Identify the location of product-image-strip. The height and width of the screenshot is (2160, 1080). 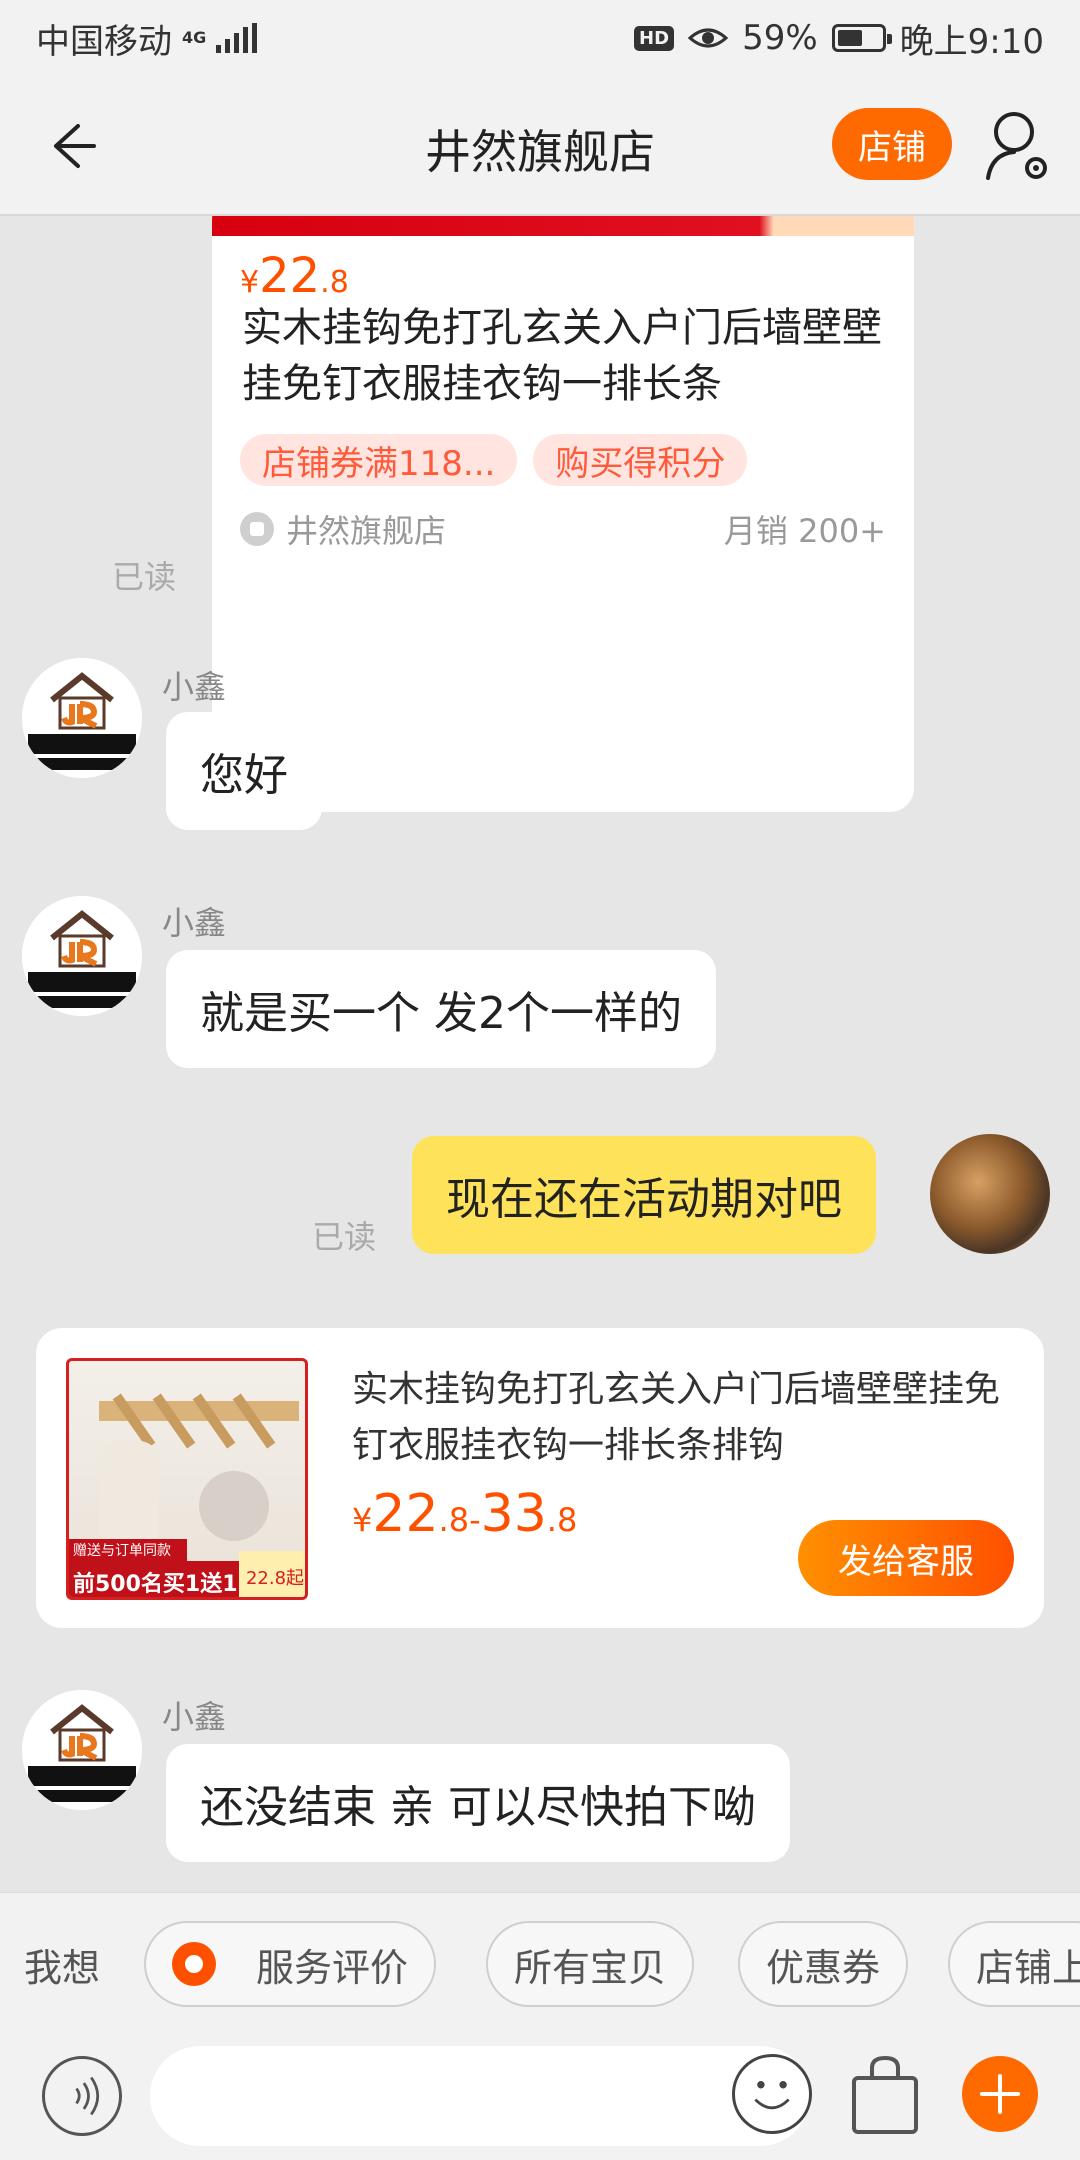
(563, 226).